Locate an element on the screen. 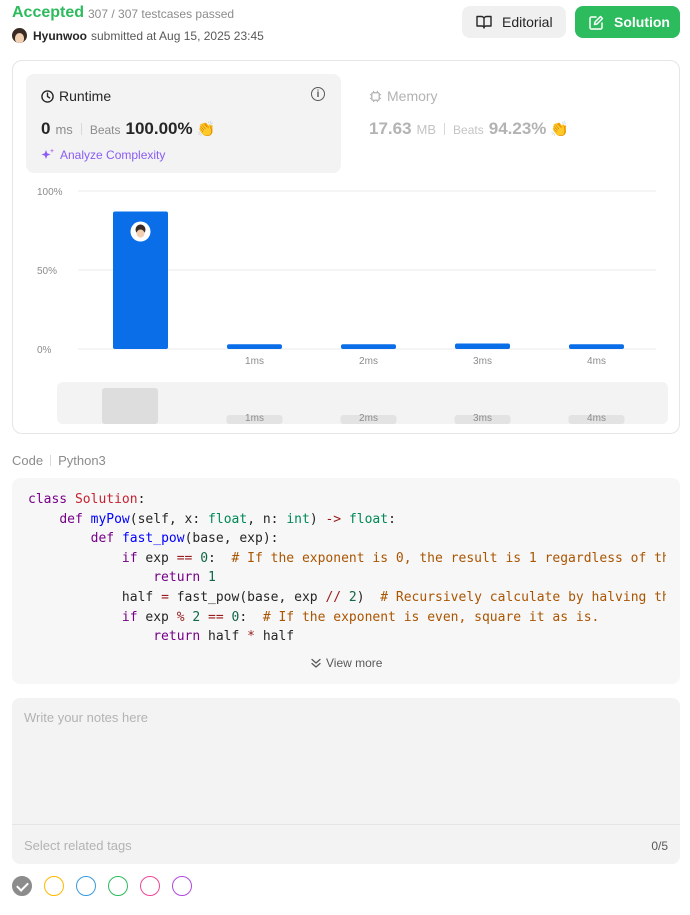 This screenshot has width=690, height=915. clock-icon is located at coordinates (47, 96).